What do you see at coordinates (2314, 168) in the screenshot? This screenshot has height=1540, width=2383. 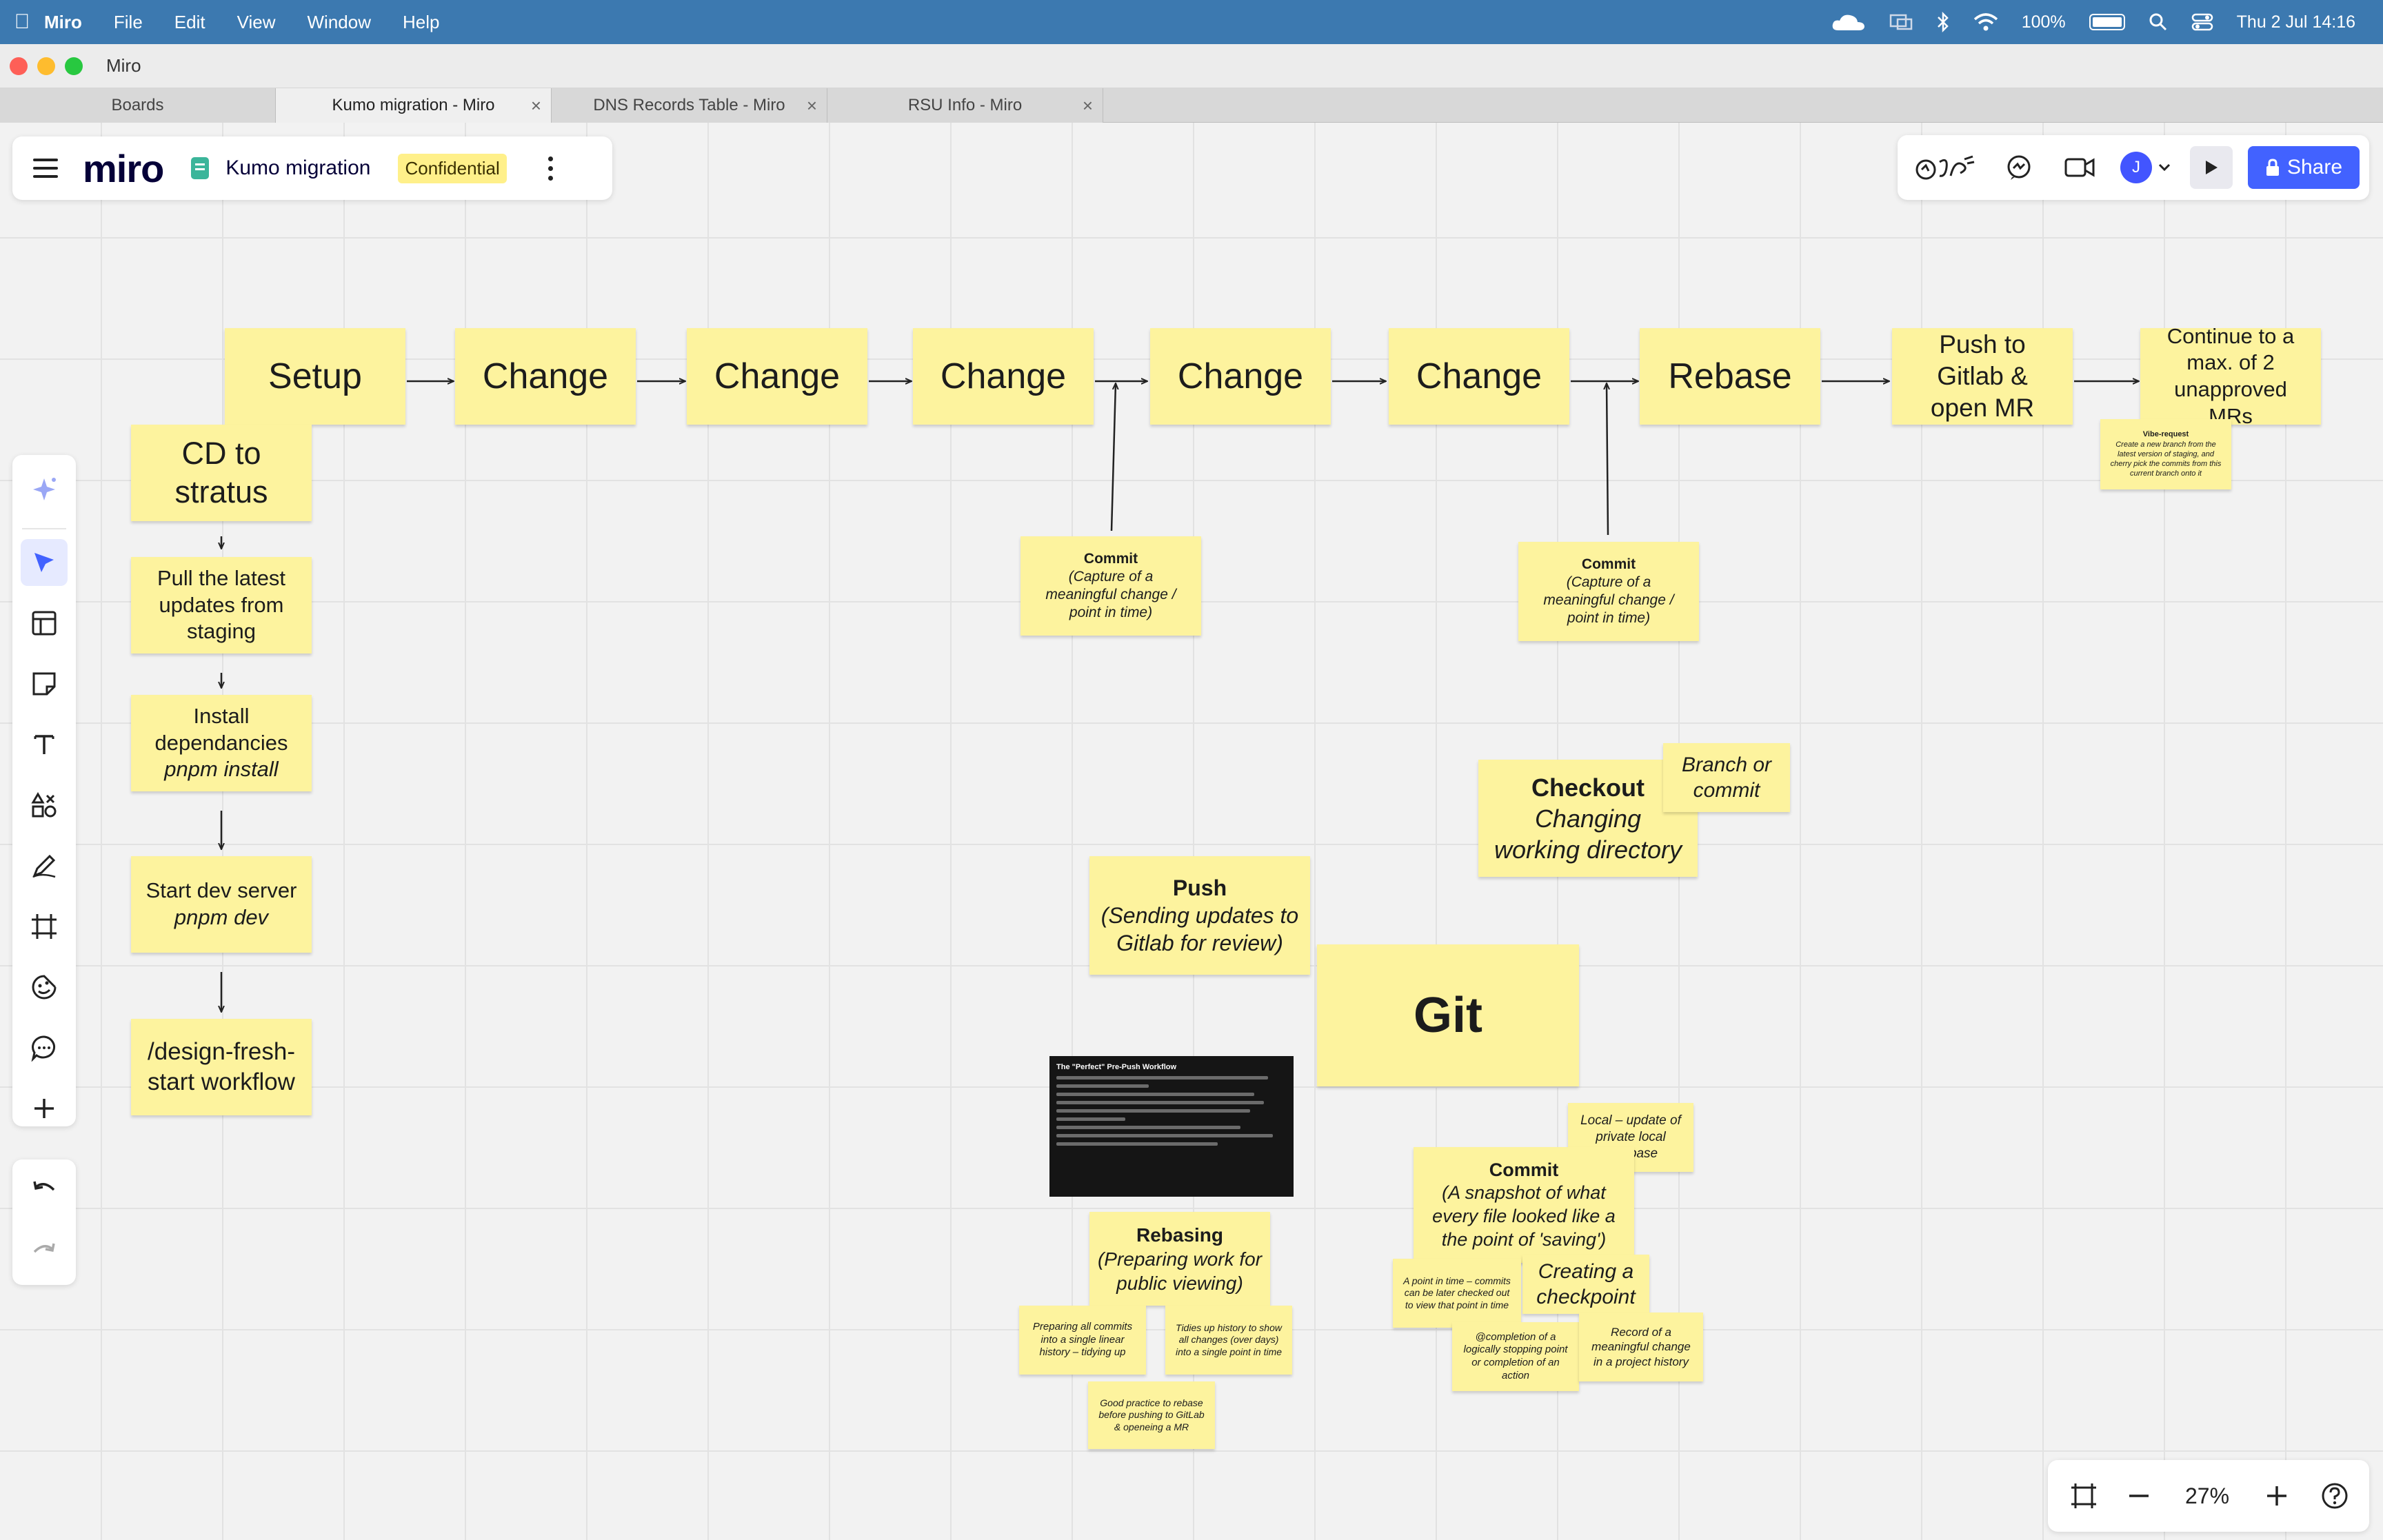 I see `share-label: Share` at bounding box center [2314, 168].